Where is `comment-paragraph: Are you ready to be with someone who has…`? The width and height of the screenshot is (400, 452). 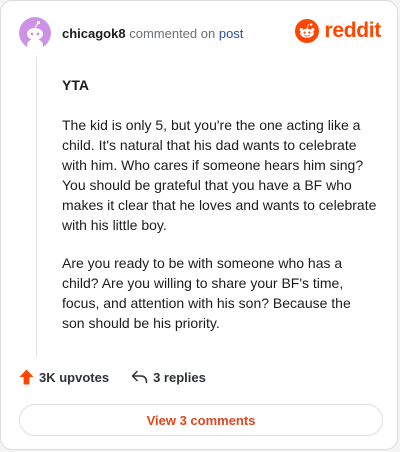 comment-paragraph: Are you ready to be with someone who has… is located at coordinates (206, 293).